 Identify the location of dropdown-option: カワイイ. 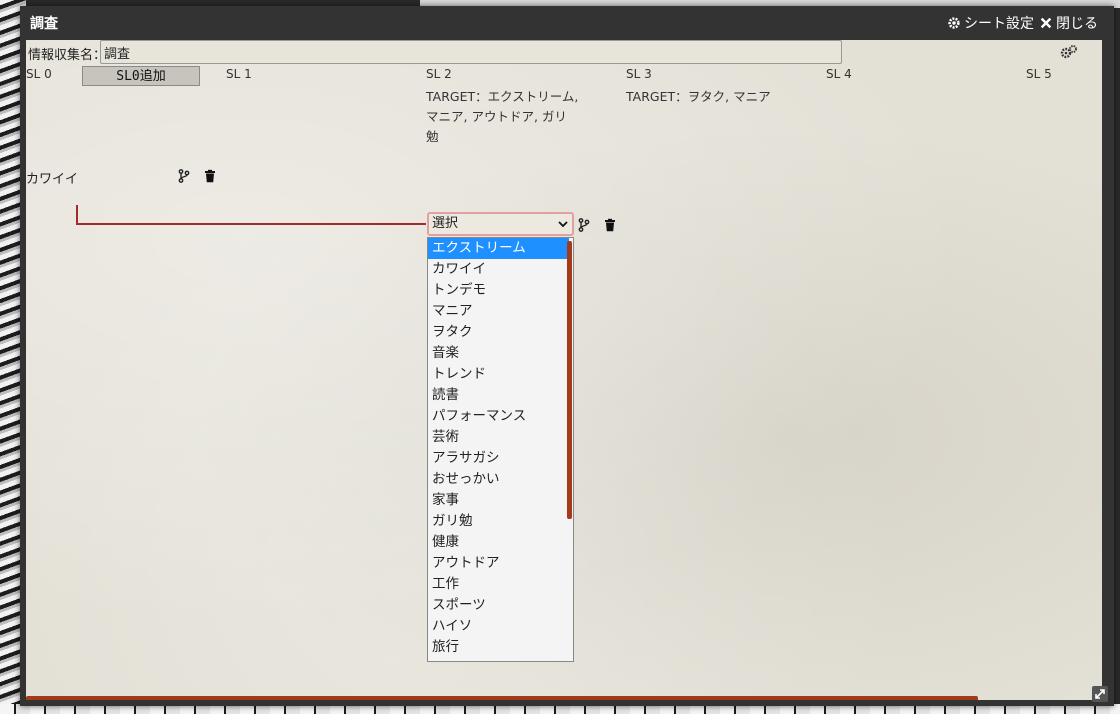
(498, 269).